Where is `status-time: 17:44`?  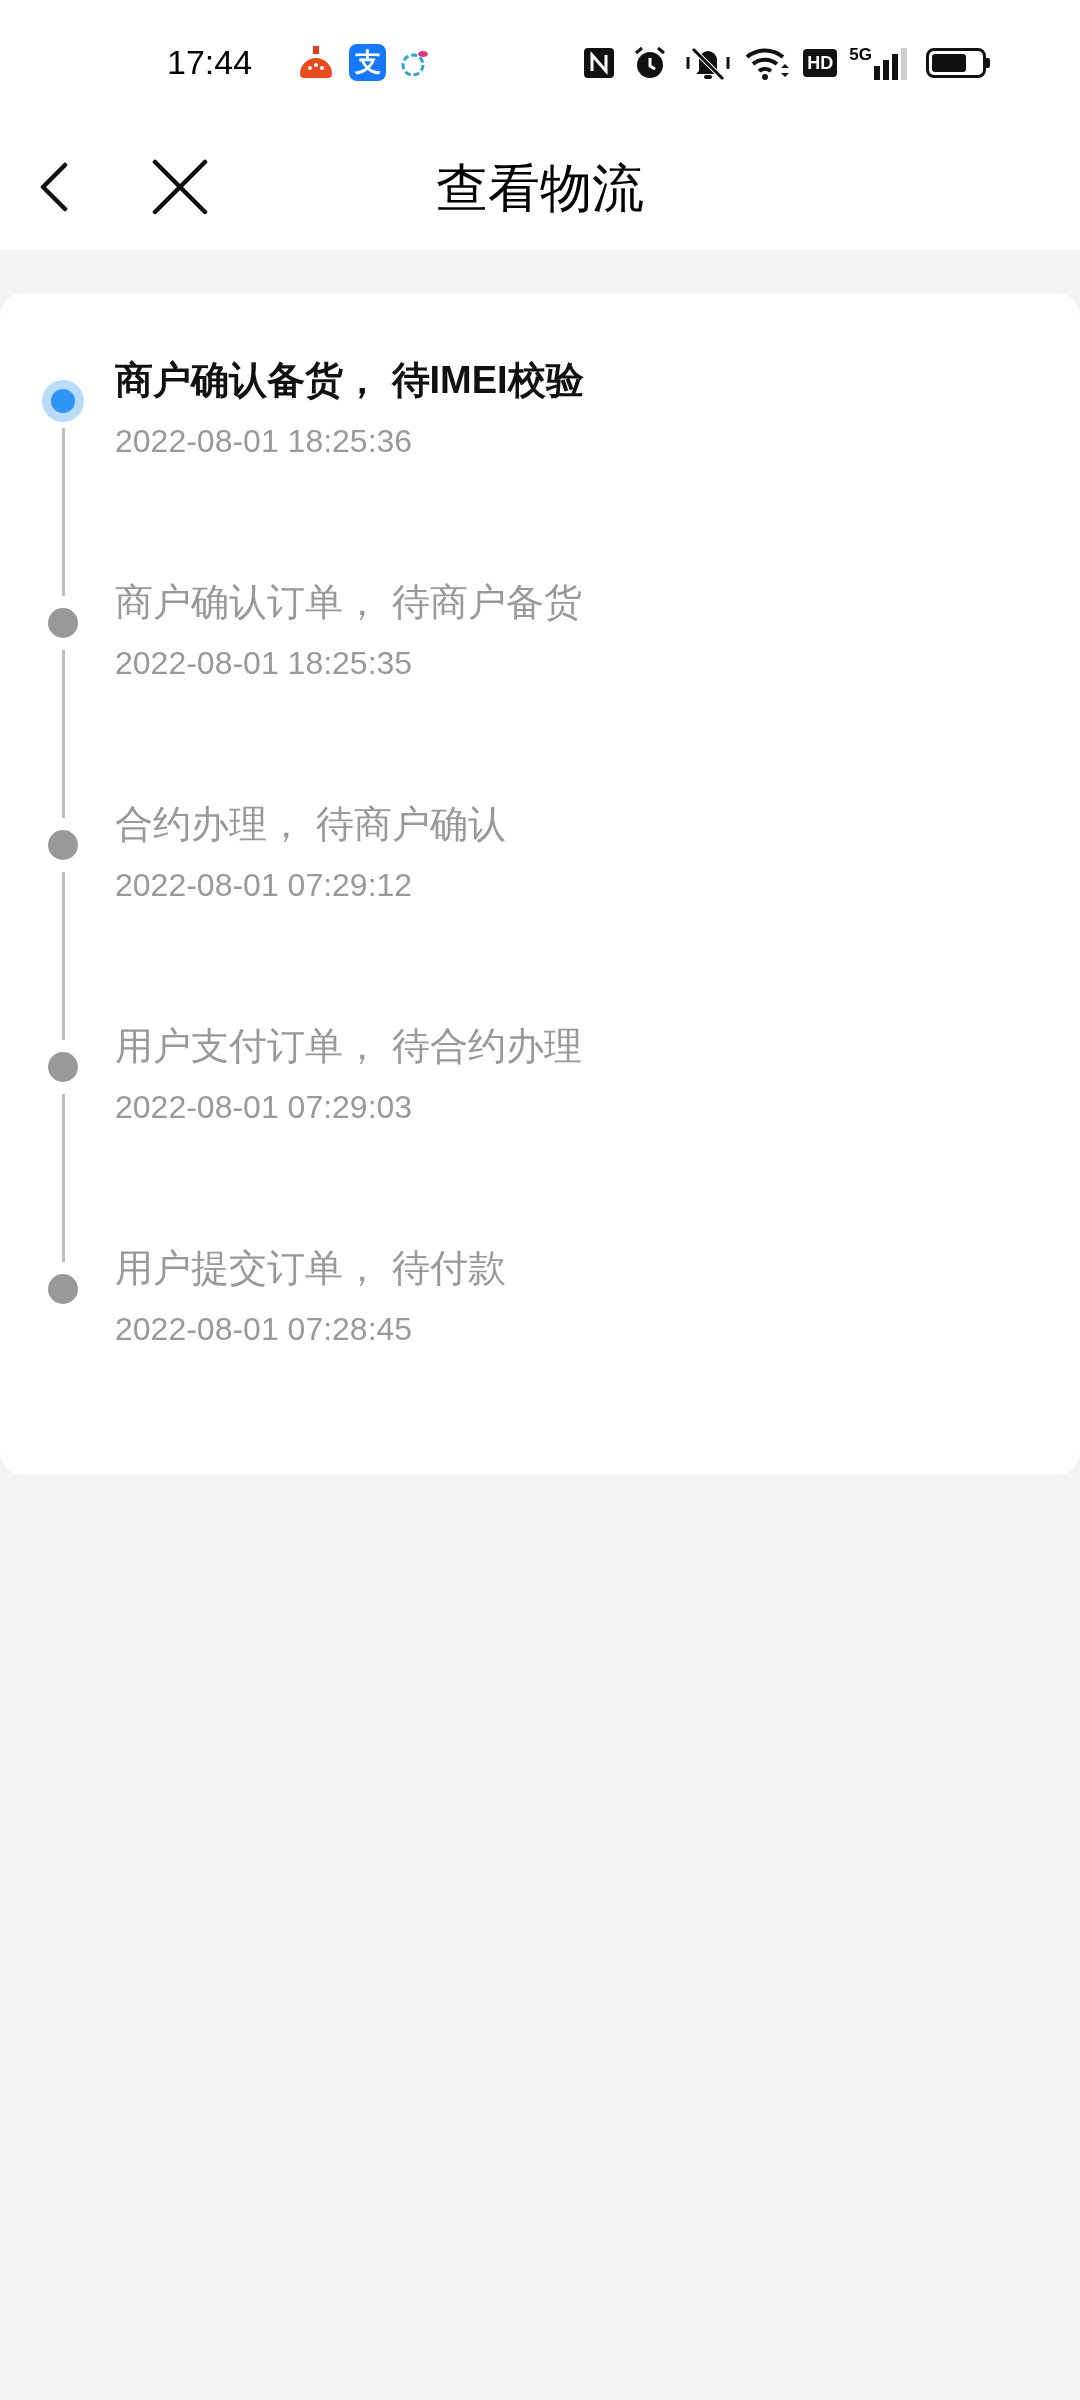 status-time: 17:44 is located at coordinates (210, 62).